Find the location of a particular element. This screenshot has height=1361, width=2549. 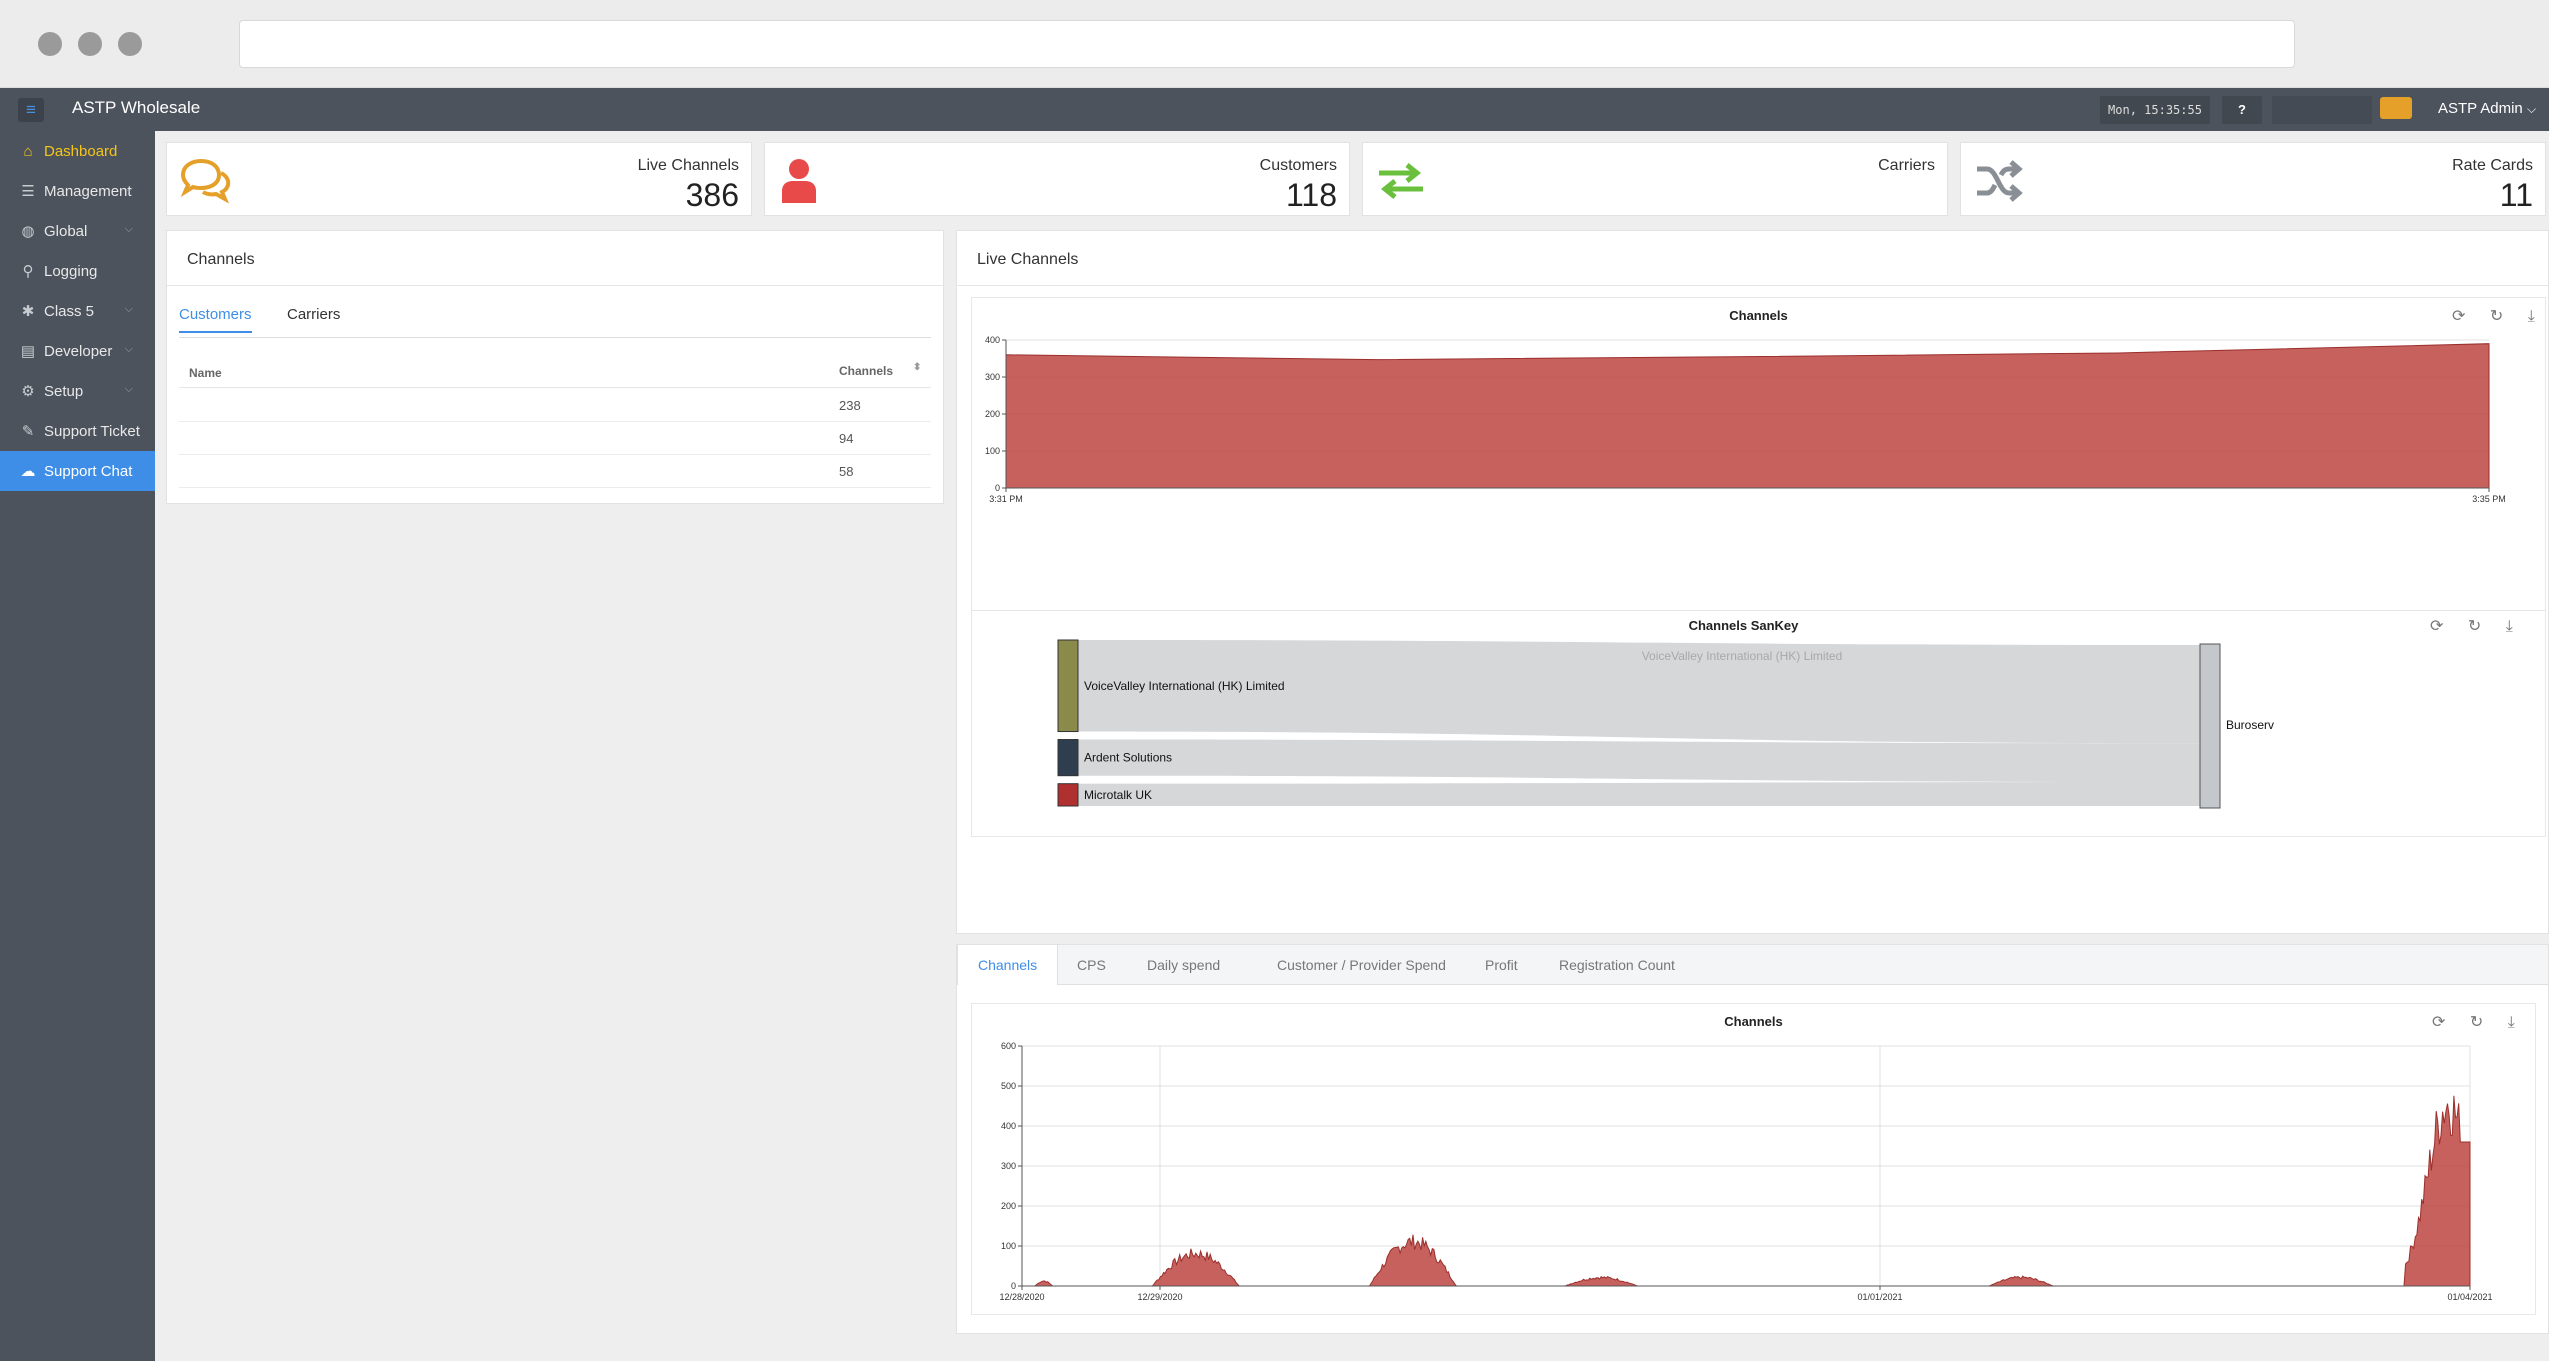

tab-channels: Channels is located at coordinates (1008, 965).